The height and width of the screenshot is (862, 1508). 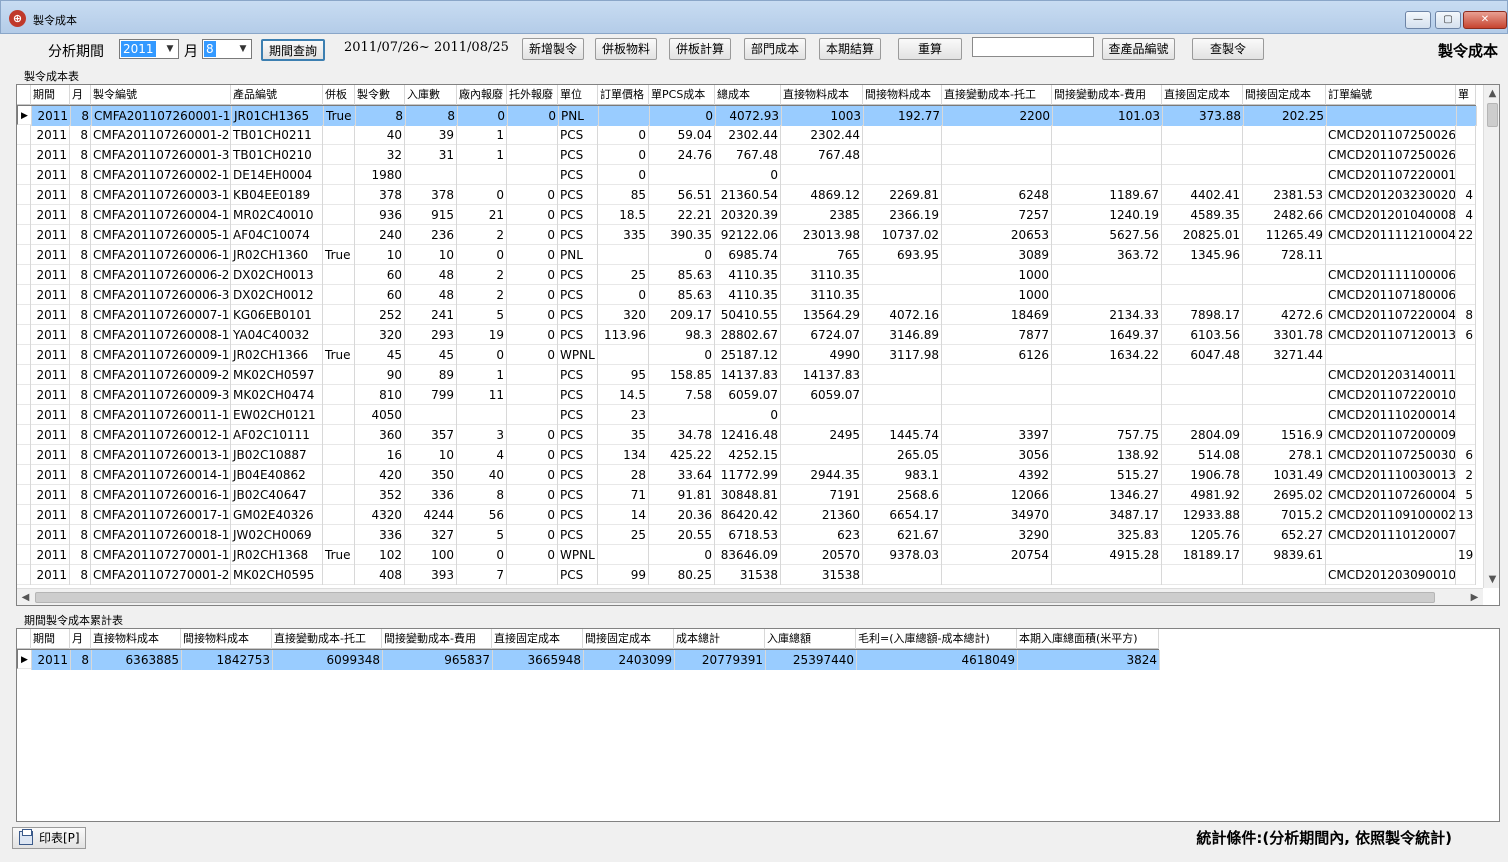 I want to click on column-header: 併板, so click(x=339, y=95).